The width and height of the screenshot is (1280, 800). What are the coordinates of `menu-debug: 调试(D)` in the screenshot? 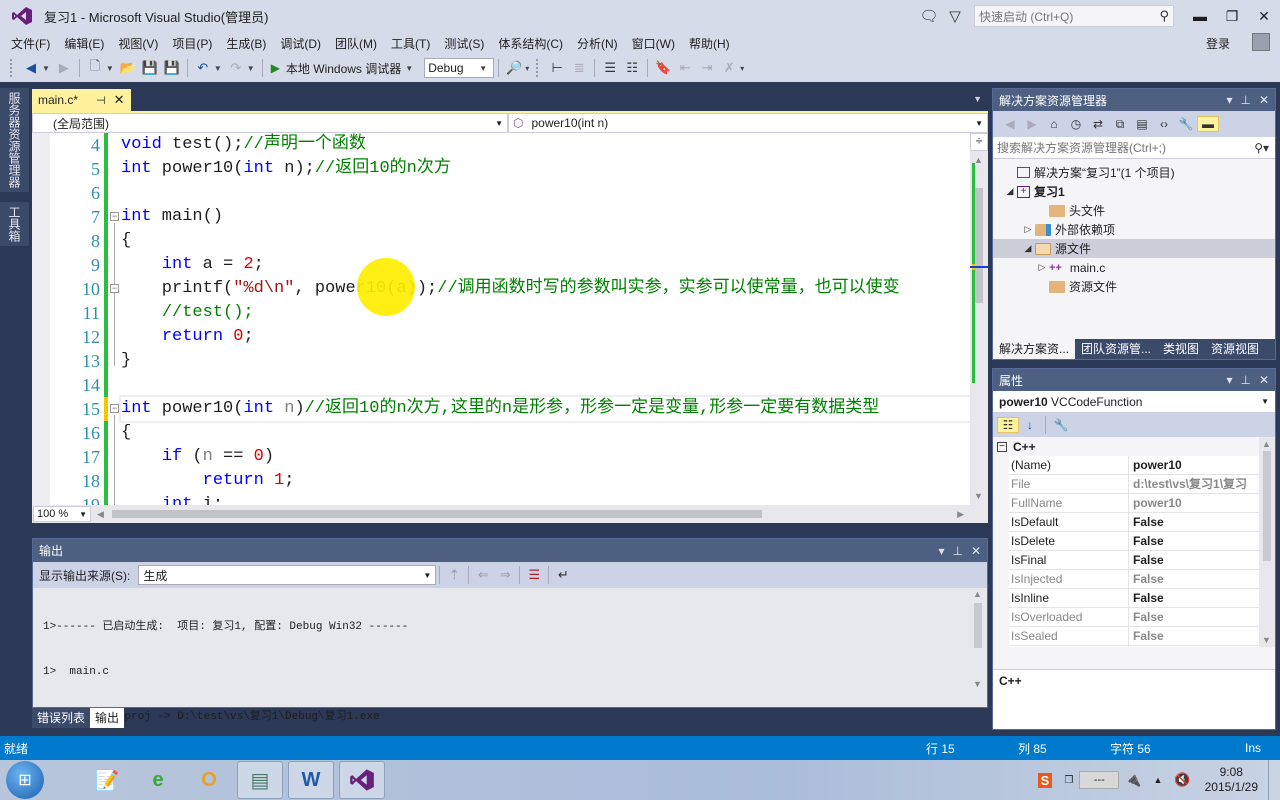 It's located at (300, 43).